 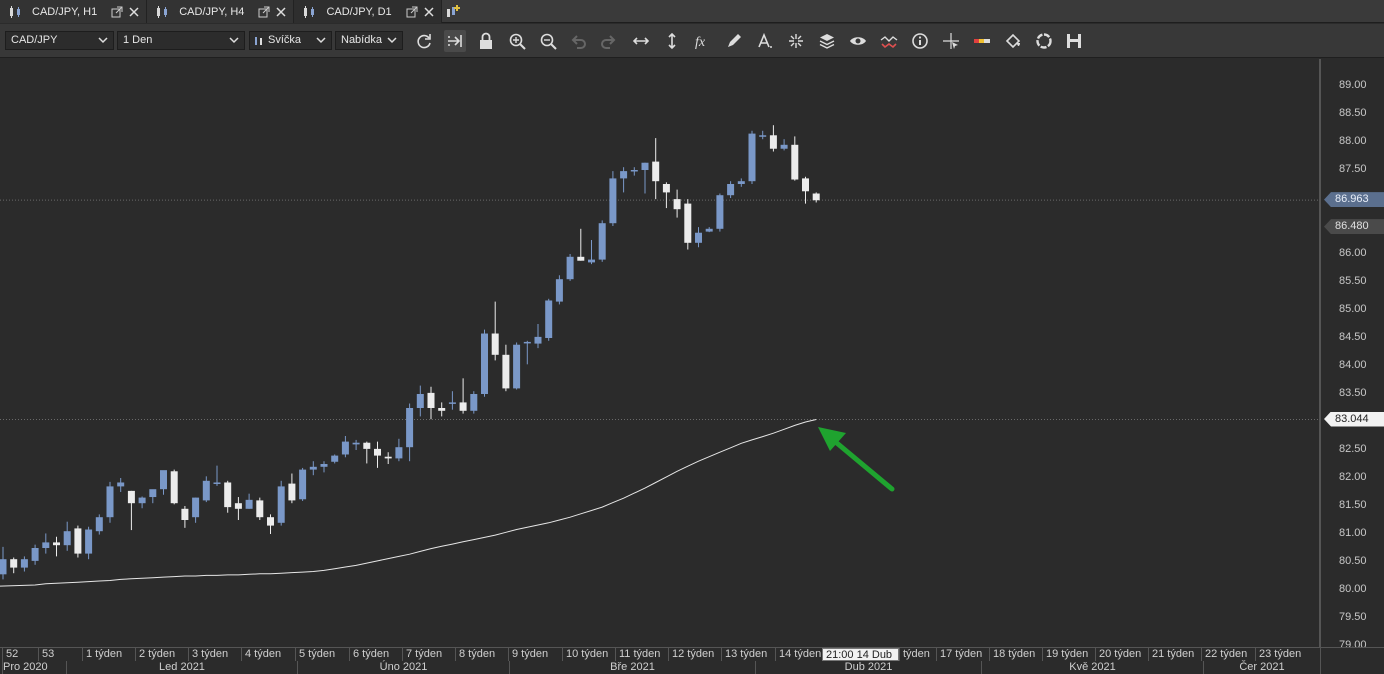 I want to click on indicators-button: fx, so click(x=703, y=41).